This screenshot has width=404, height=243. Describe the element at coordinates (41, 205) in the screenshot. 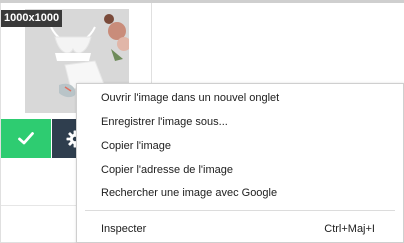

I see `card-divider` at that location.